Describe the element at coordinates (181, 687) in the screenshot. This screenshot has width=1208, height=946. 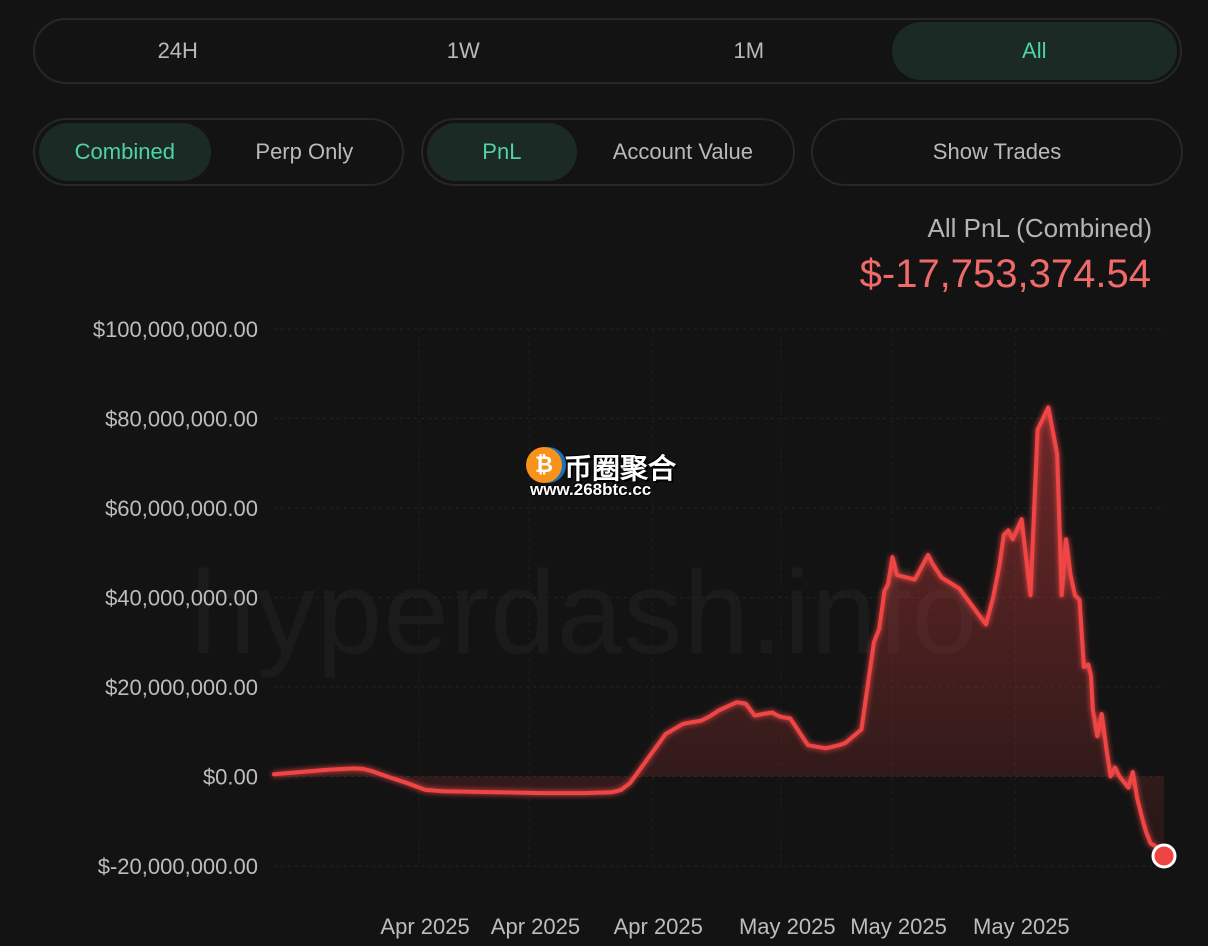
I see `y-tick-label: $20,000,000.00` at that location.